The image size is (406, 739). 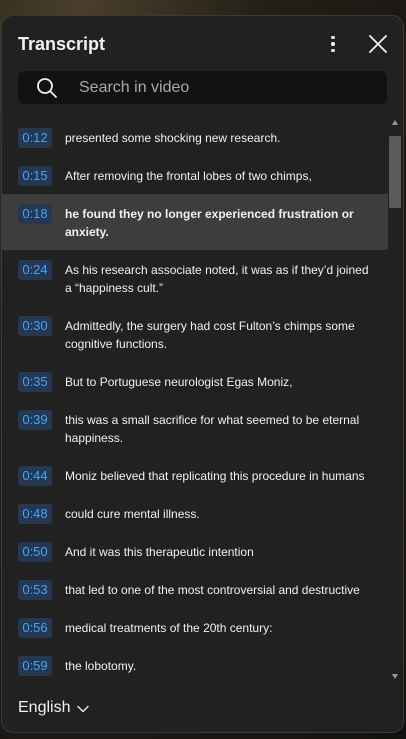 What do you see at coordinates (35, 666) in the screenshot?
I see `segment-timestamp: 0:59` at bounding box center [35, 666].